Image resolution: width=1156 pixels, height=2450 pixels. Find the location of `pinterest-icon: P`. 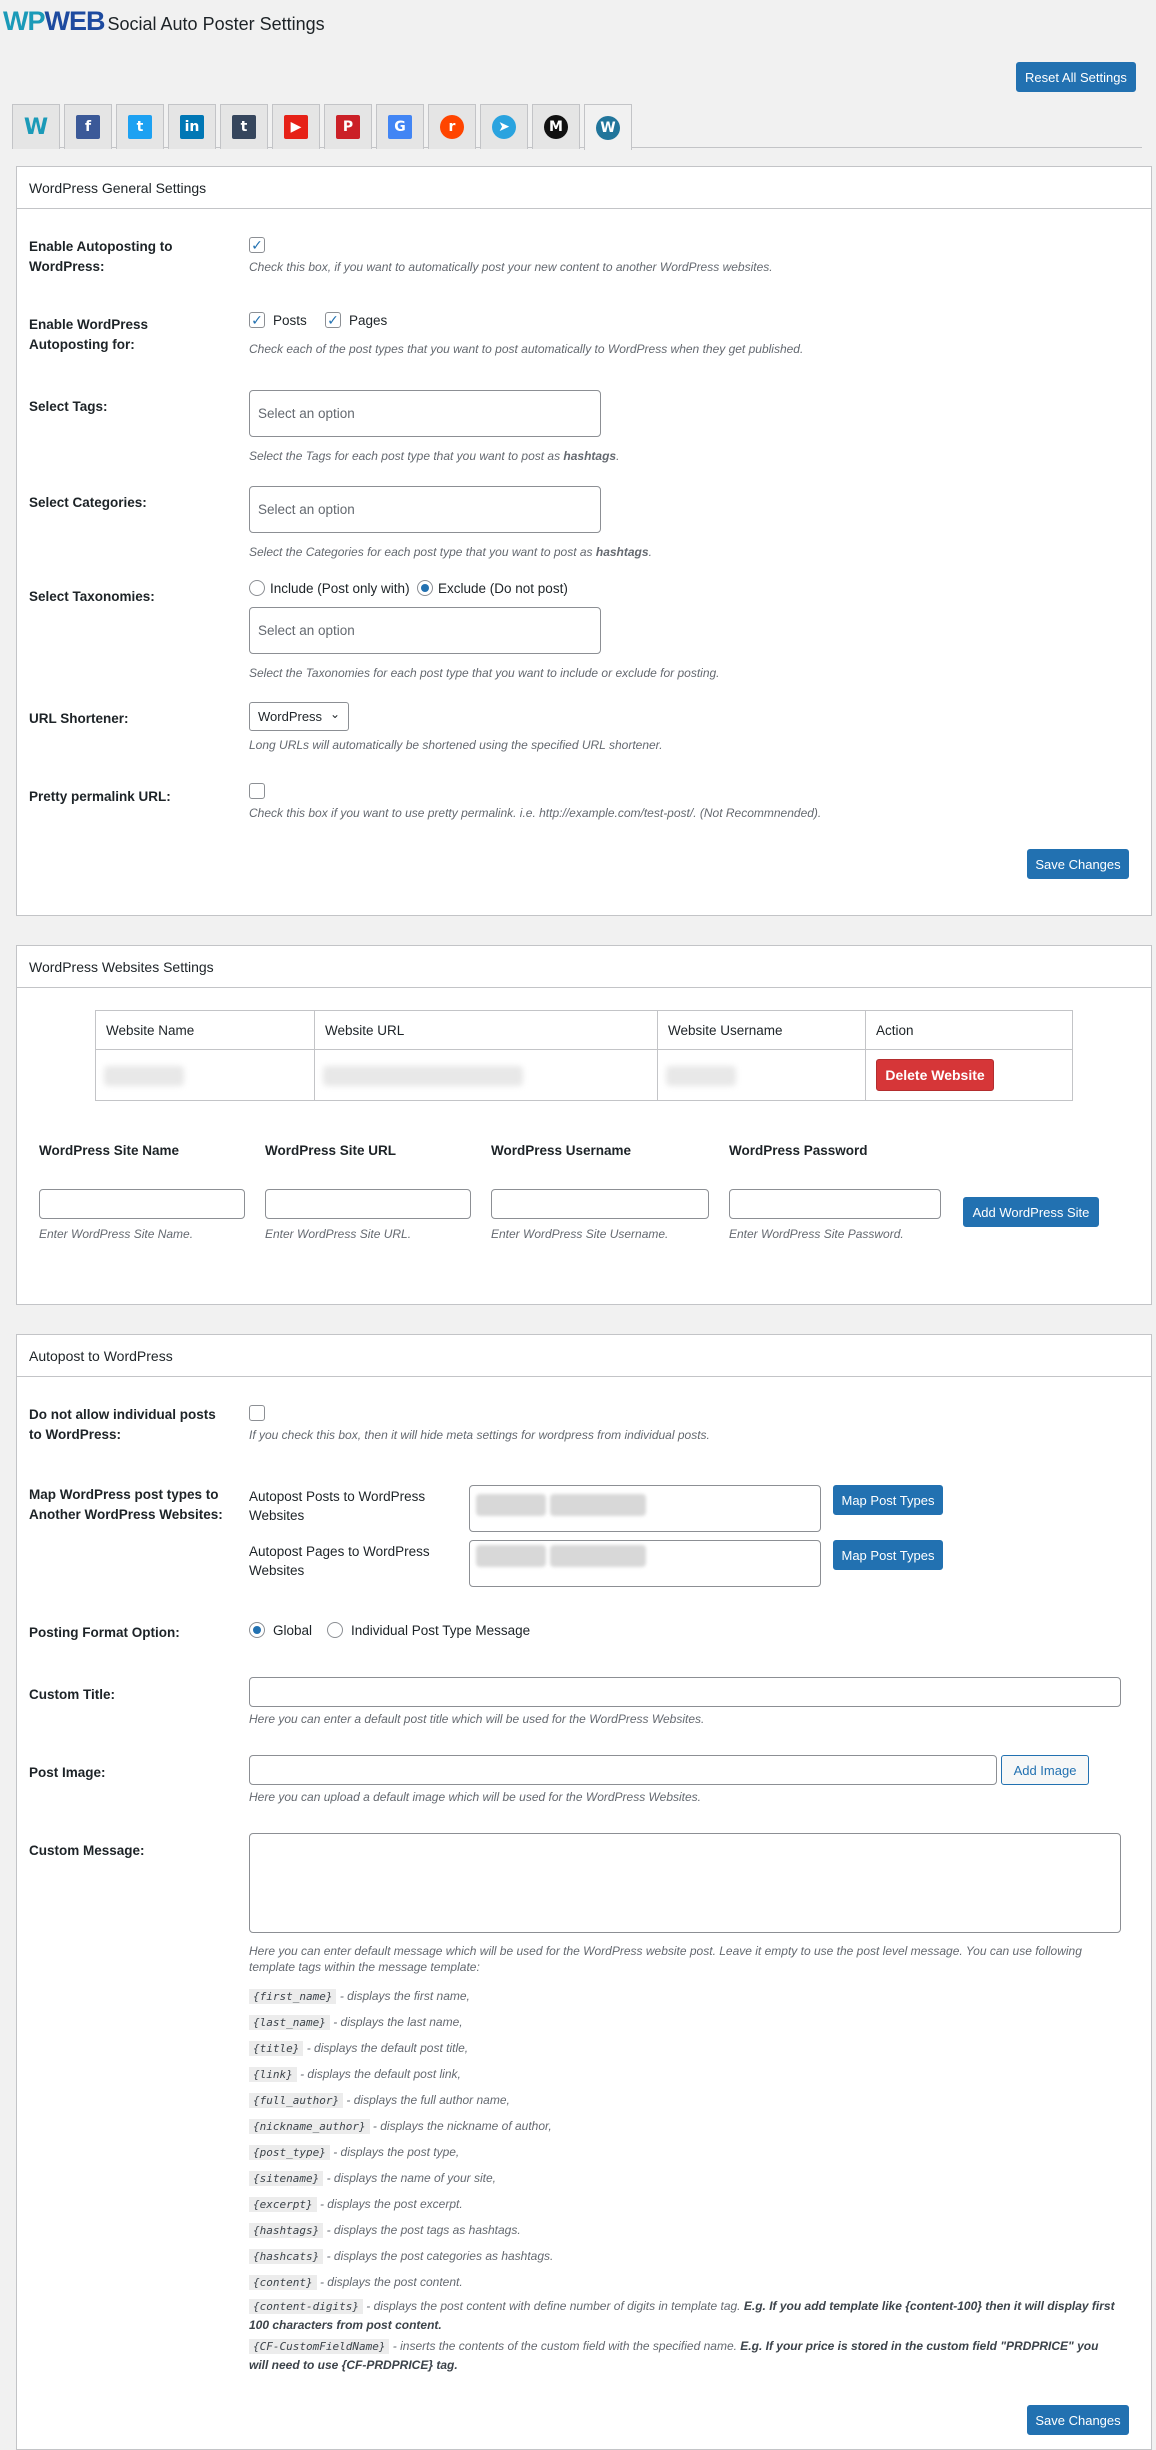

pinterest-icon: P is located at coordinates (348, 127).